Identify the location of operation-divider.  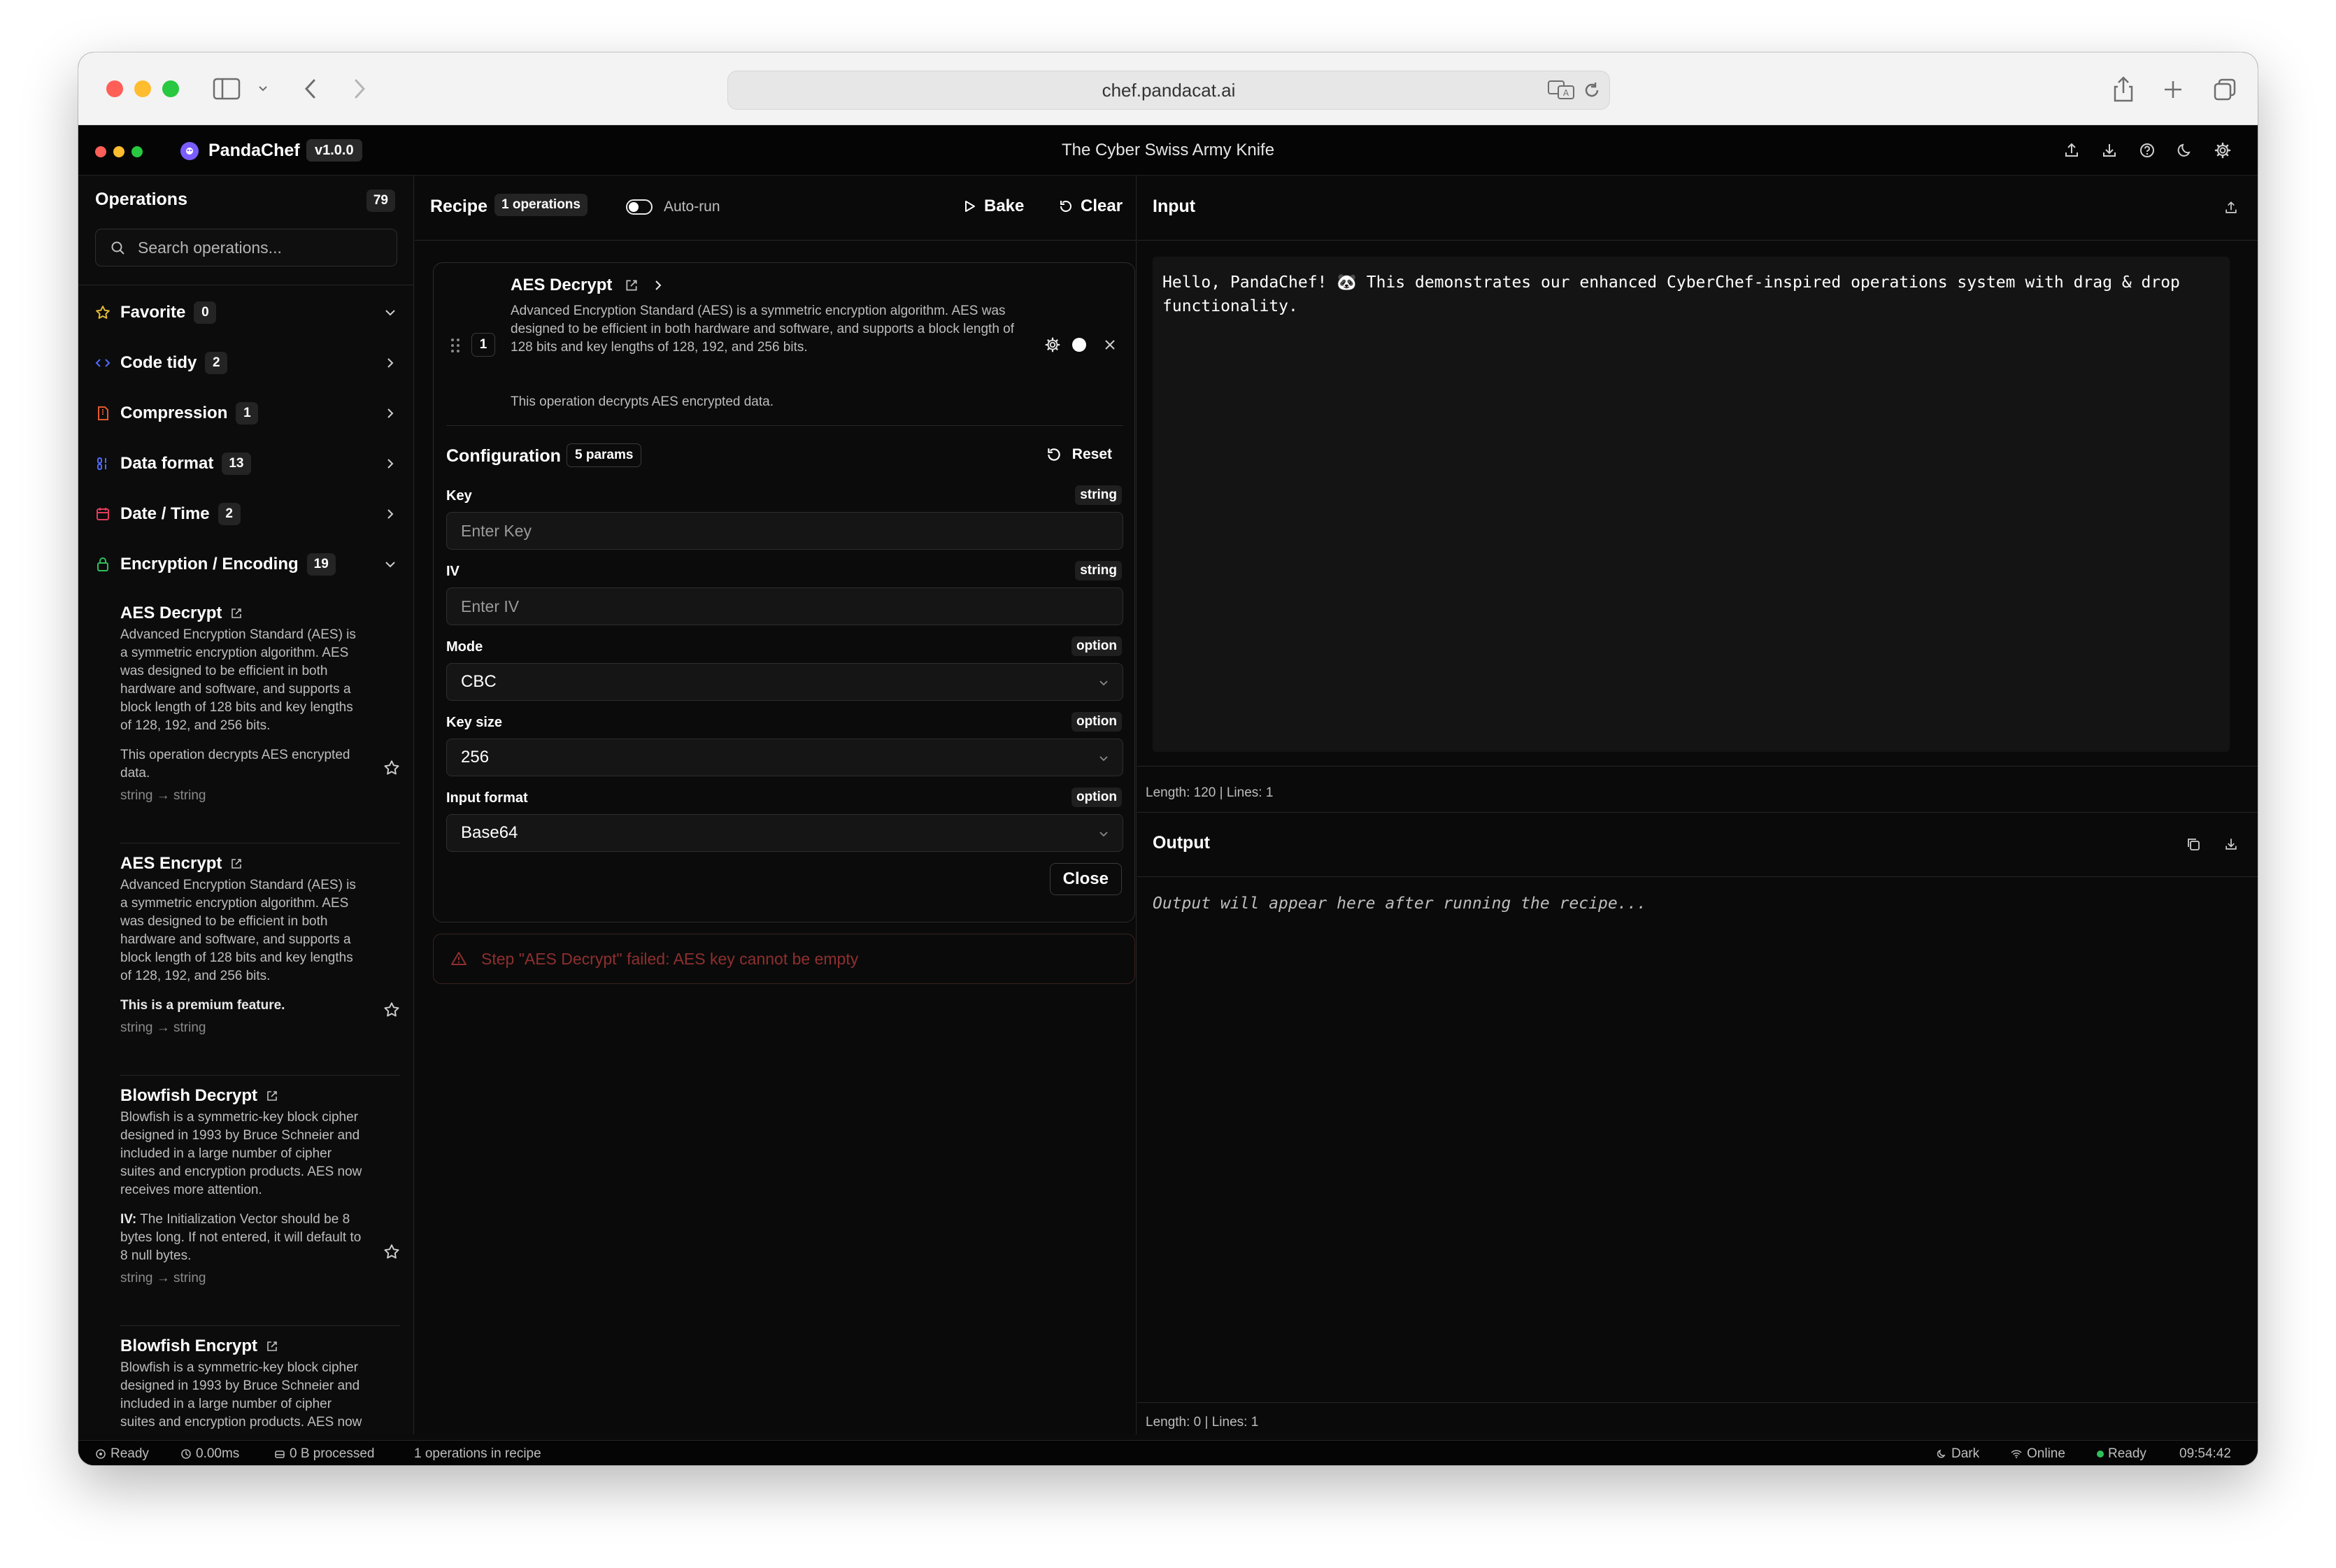
(260, 1075).